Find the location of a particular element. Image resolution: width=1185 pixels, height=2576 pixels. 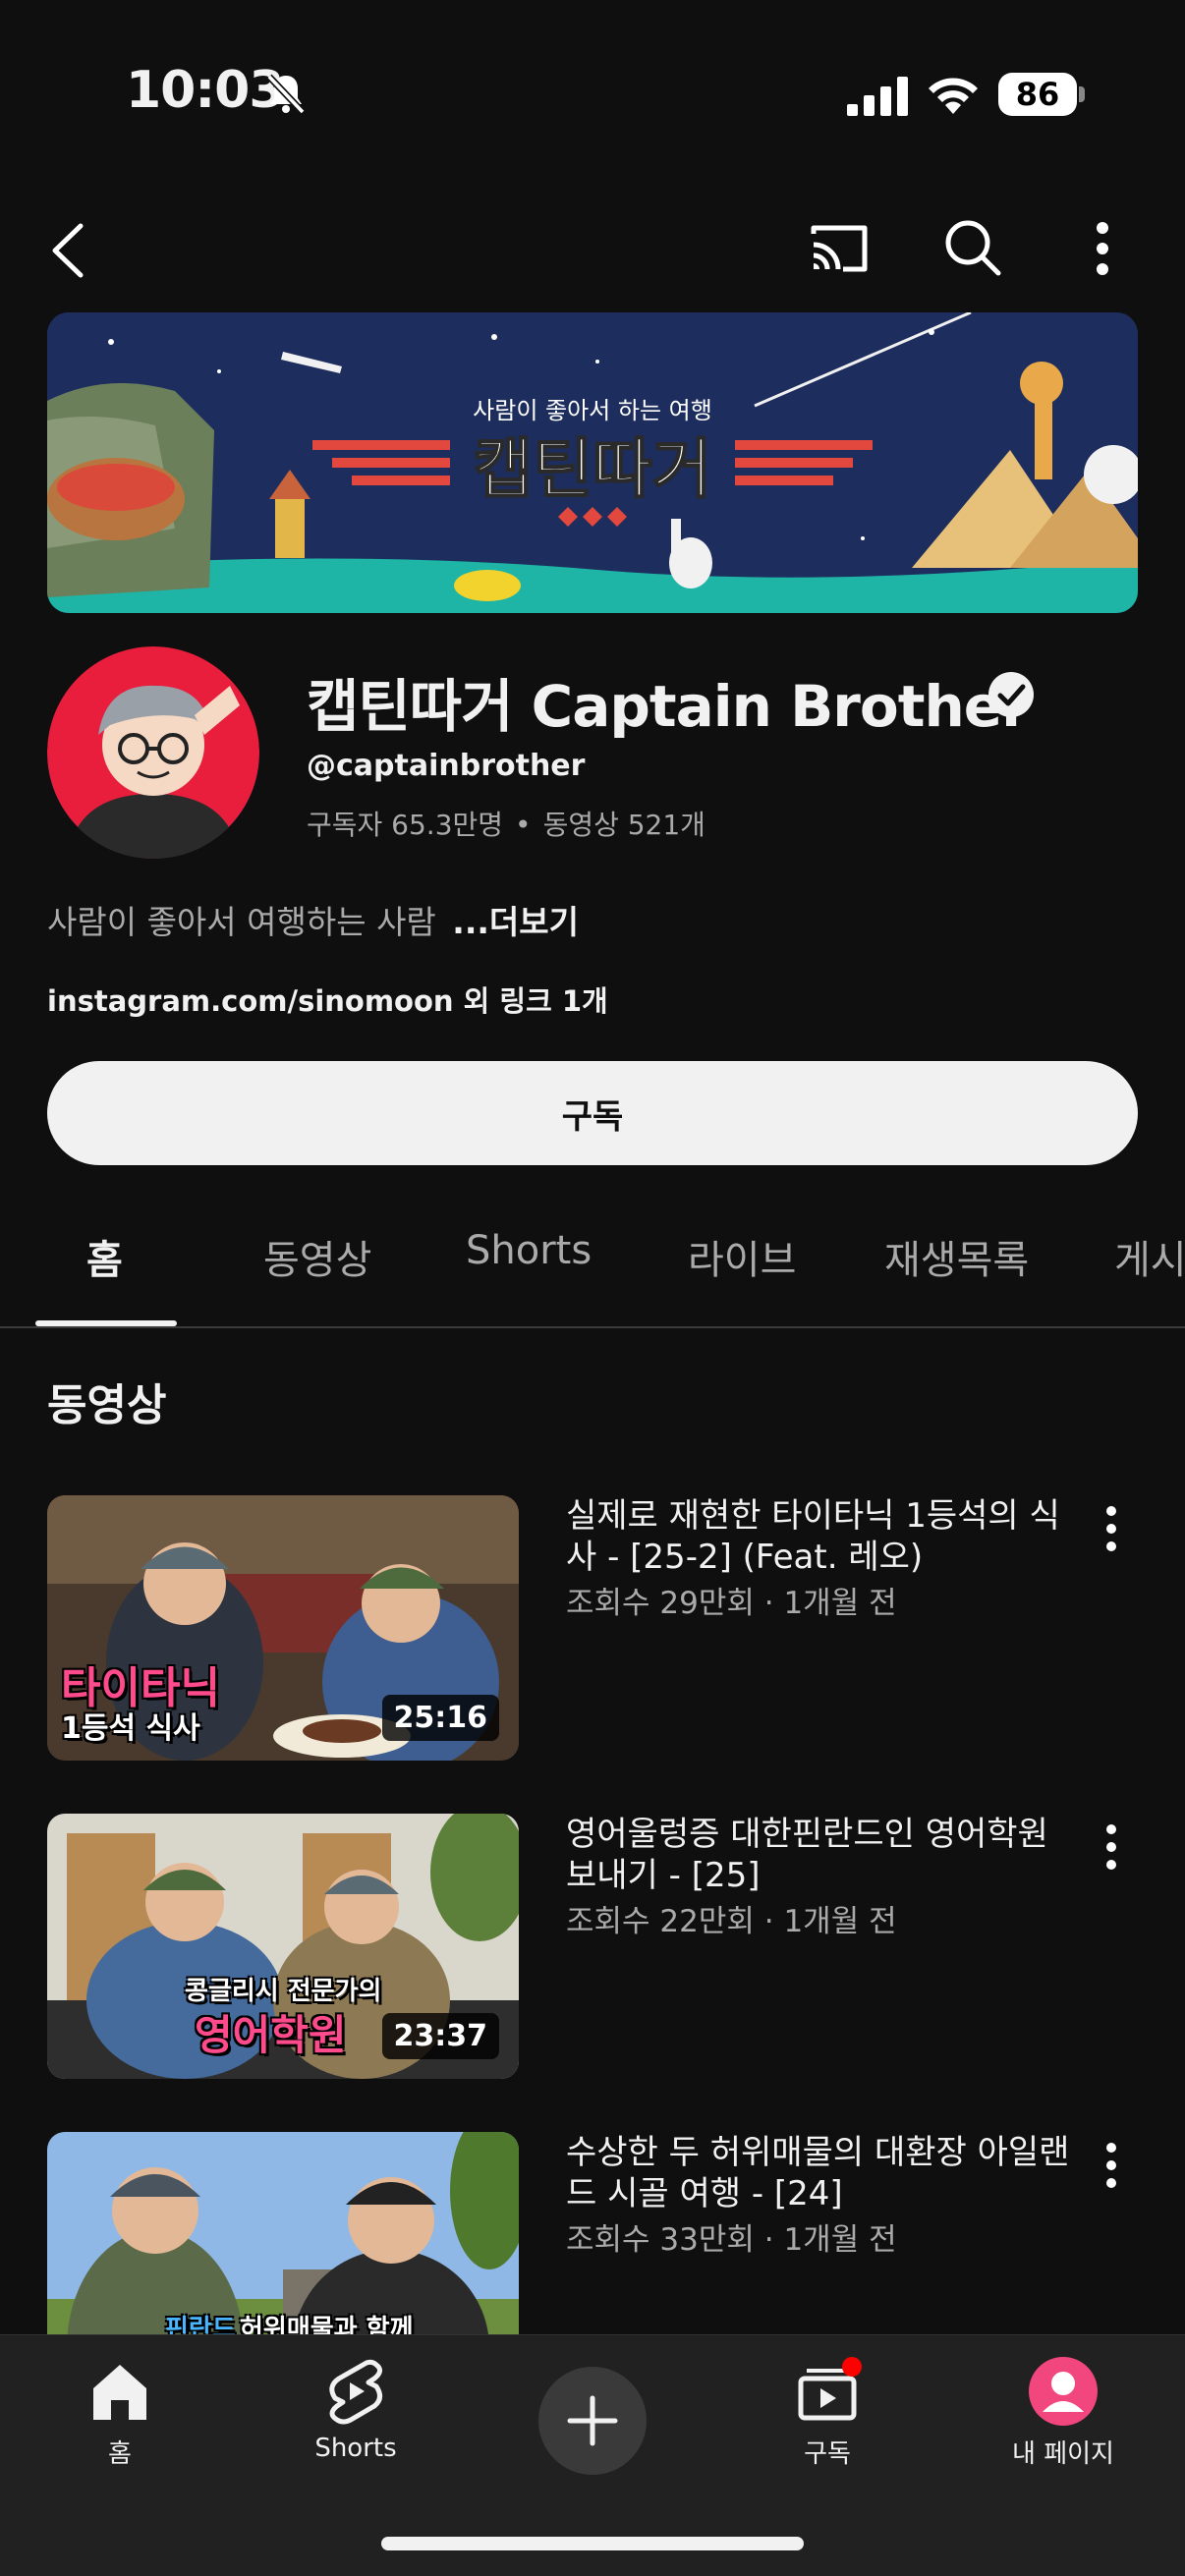

active-tab-indicator is located at coordinates (106, 1323).